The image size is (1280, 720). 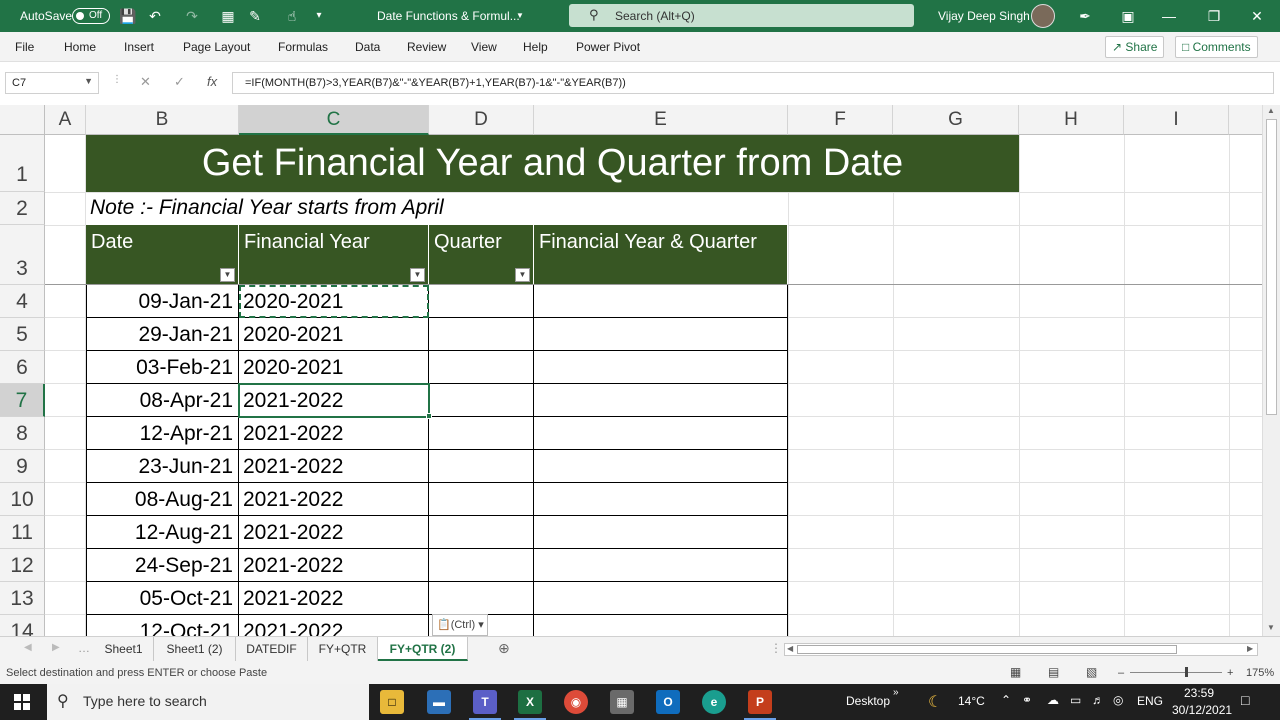 What do you see at coordinates (1091, 672) in the screenshot?
I see `page-break-view-icon: ▧` at bounding box center [1091, 672].